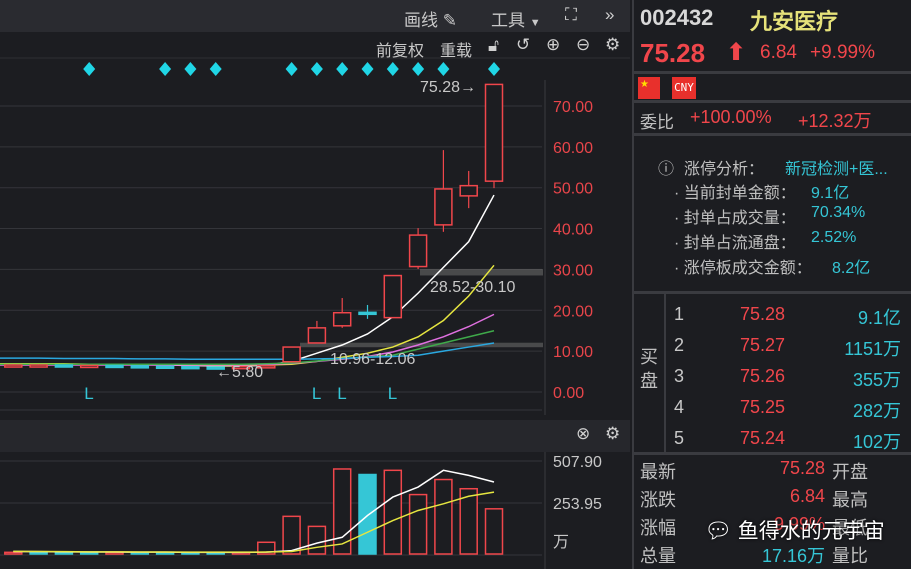  What do you see at coordinates (794, 21) in the screenshot?
I see `stock-name: 九安医疗` at bounding box center [794, 21].